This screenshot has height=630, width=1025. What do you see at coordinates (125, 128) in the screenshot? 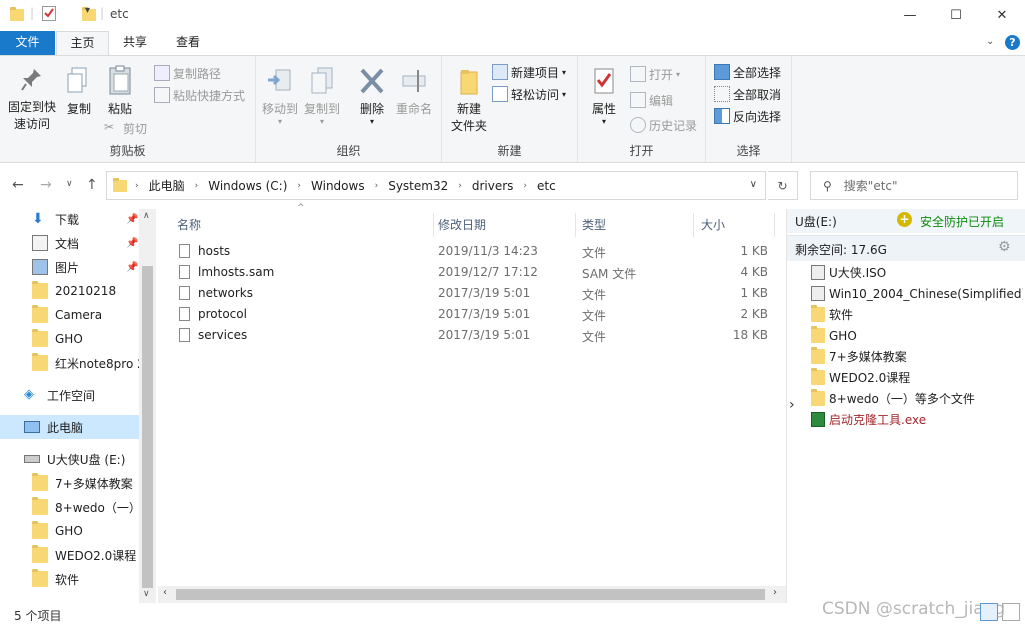
I see `cut-button: ✂ 剪切` at bounding box center [125, 128].